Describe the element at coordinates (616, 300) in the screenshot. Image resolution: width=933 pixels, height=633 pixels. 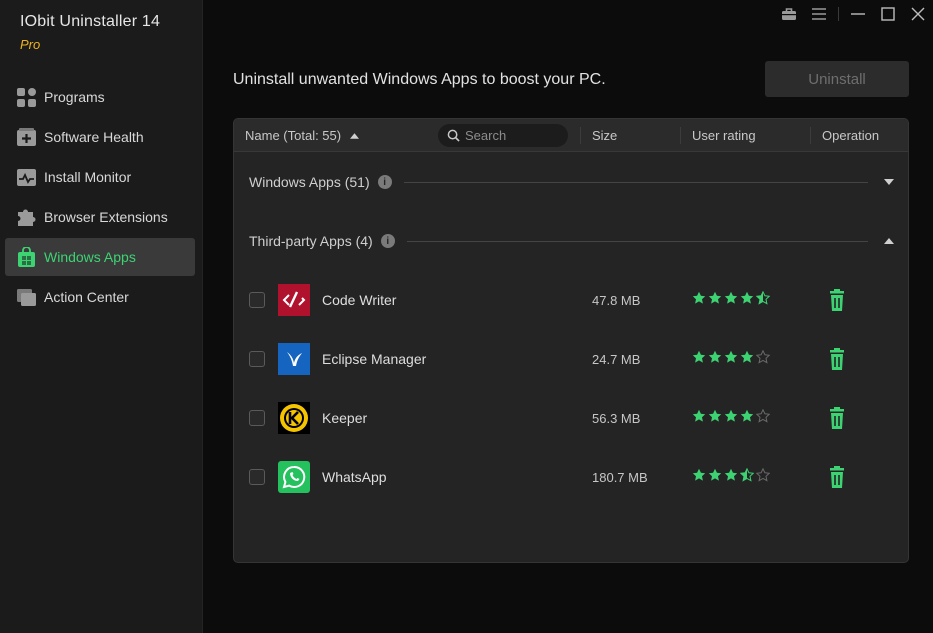
I see `app-size: 47.8 MB` at that location.